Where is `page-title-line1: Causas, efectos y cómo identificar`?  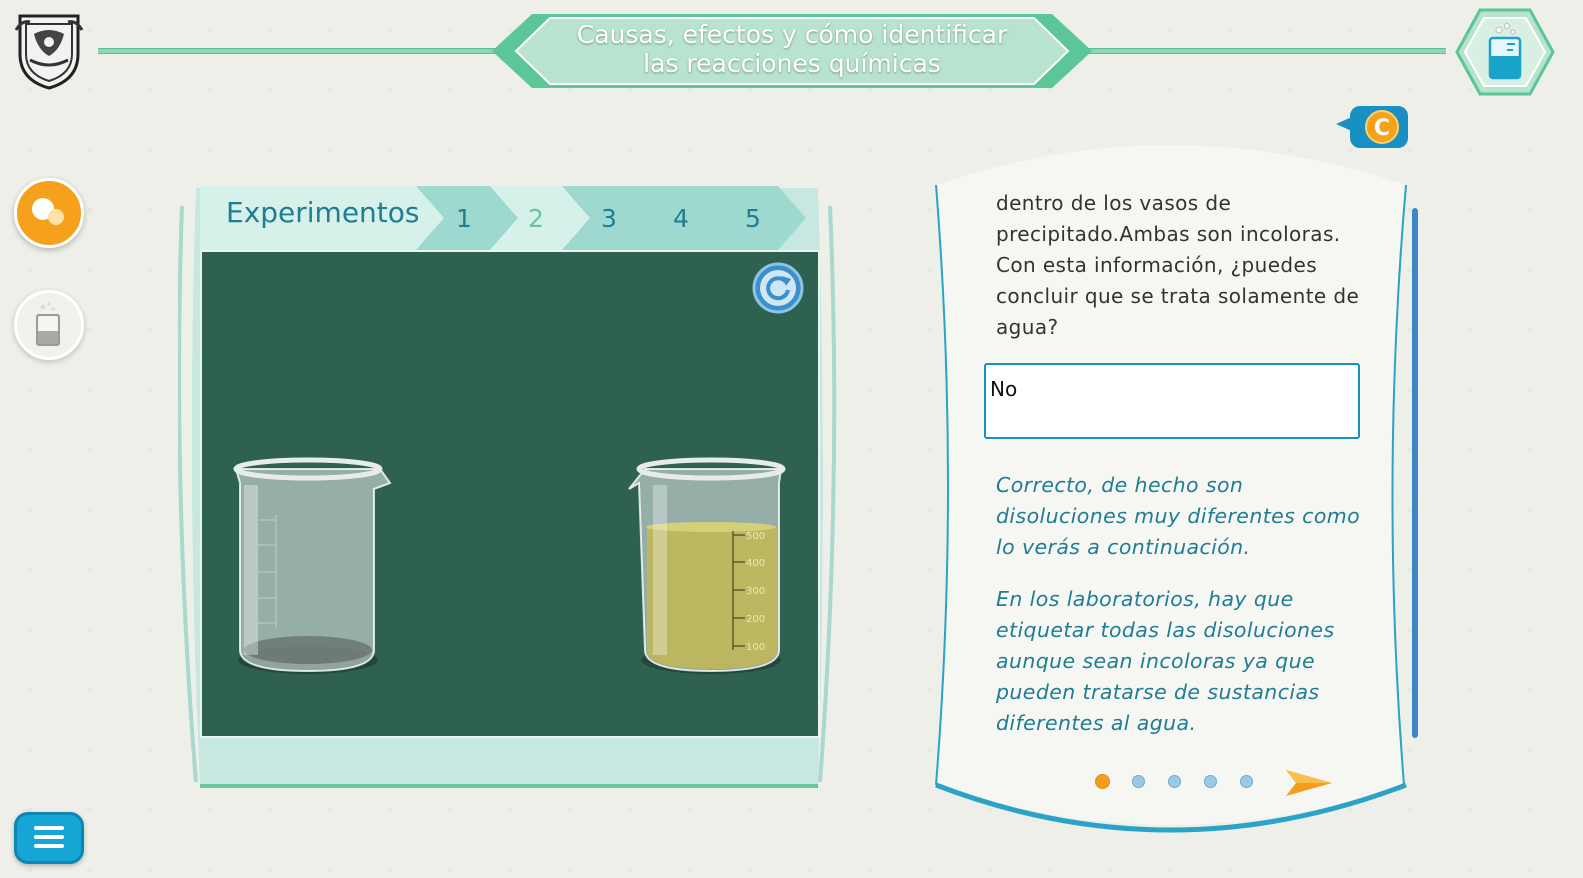
page-title-line1: Causas, efectos y cómo identificar is located at coordinates (792, 34).